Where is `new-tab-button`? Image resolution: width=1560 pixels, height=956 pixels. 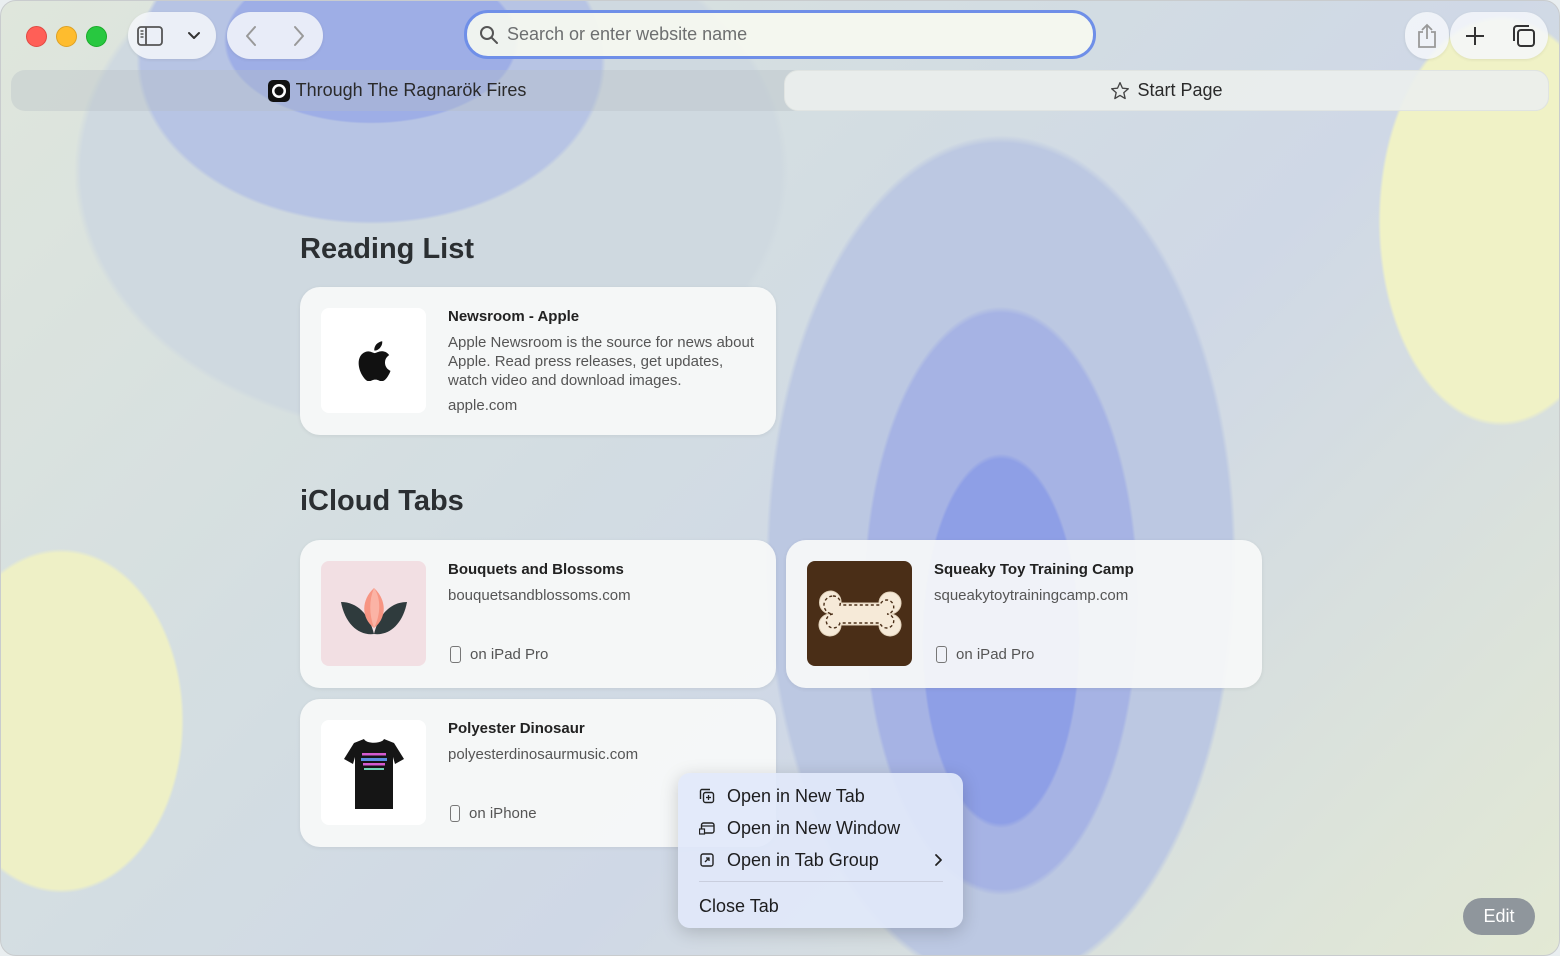 new-tab-button is located at coordinates (1475, 36).